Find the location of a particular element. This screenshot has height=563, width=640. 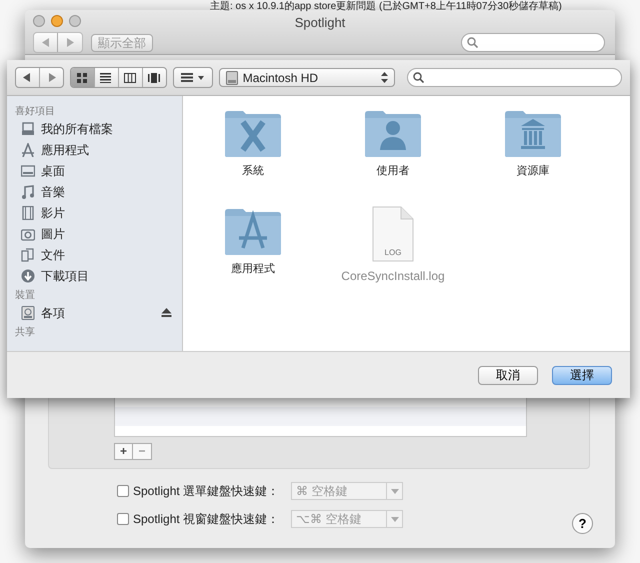

icon-view-button is located at coordinates (83, 77).